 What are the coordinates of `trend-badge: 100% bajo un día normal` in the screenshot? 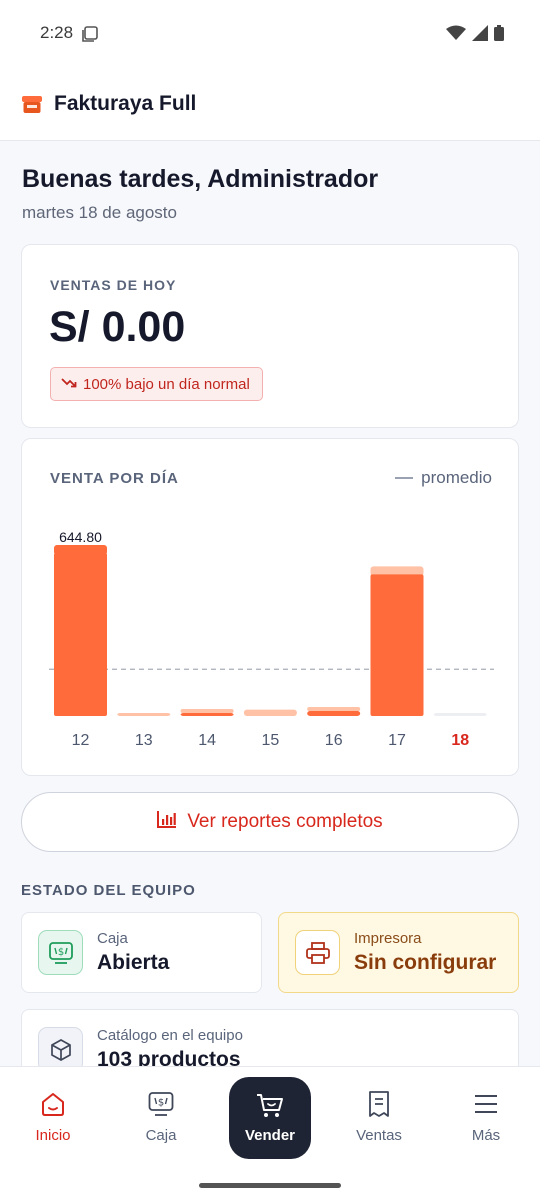 It's located at (156, 384).